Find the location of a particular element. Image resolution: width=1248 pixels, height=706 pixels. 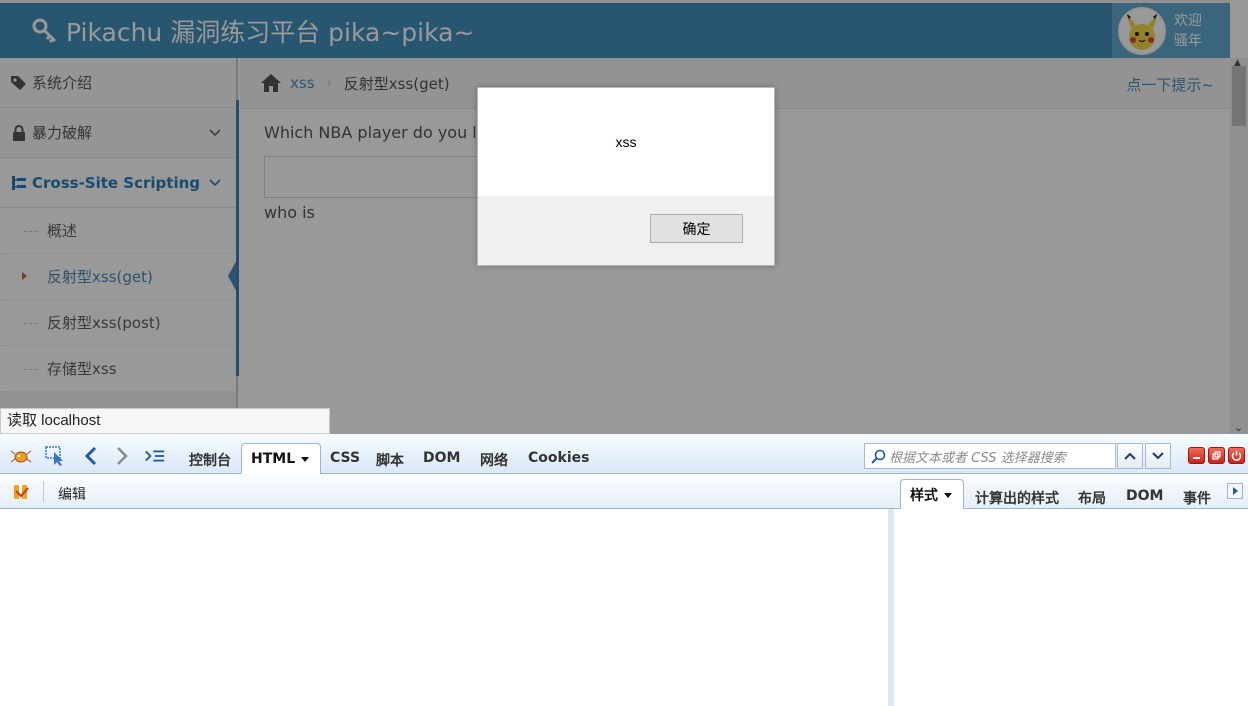

minimize-icon is located at coordinates (1196, 455).